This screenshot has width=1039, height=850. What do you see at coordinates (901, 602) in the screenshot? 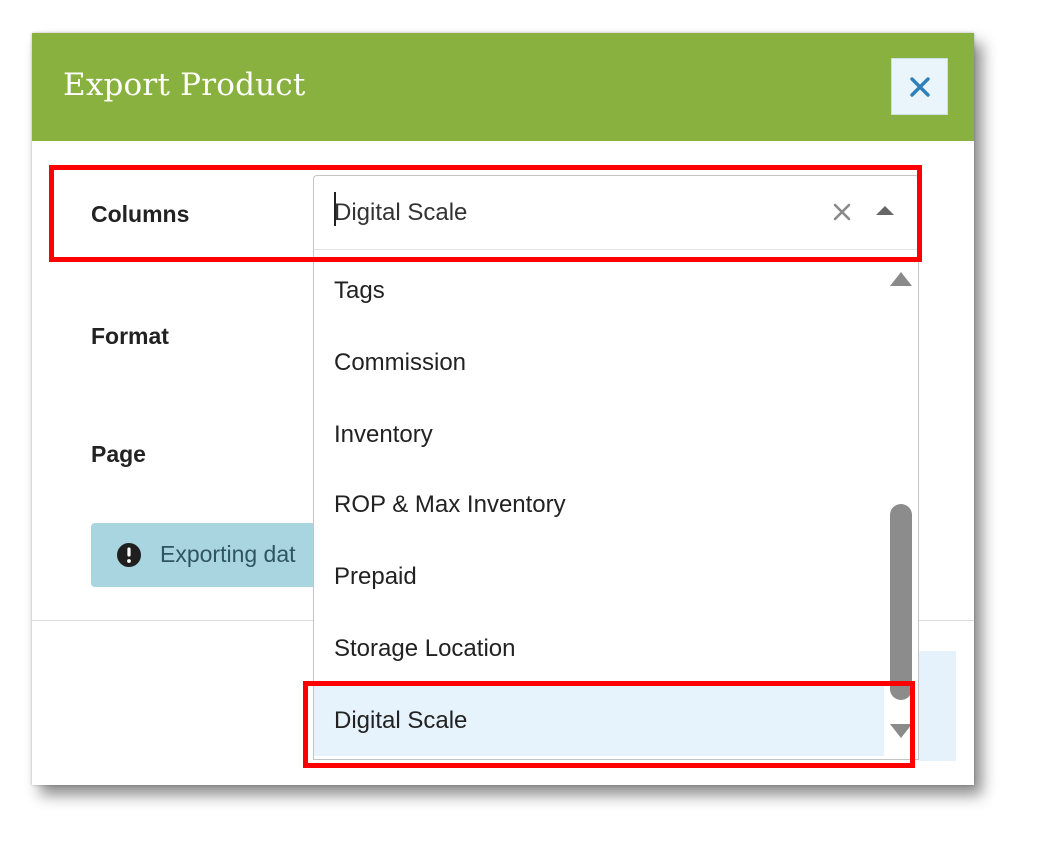
I see `scrollbar-thumb` at bounding box center [901, 602].